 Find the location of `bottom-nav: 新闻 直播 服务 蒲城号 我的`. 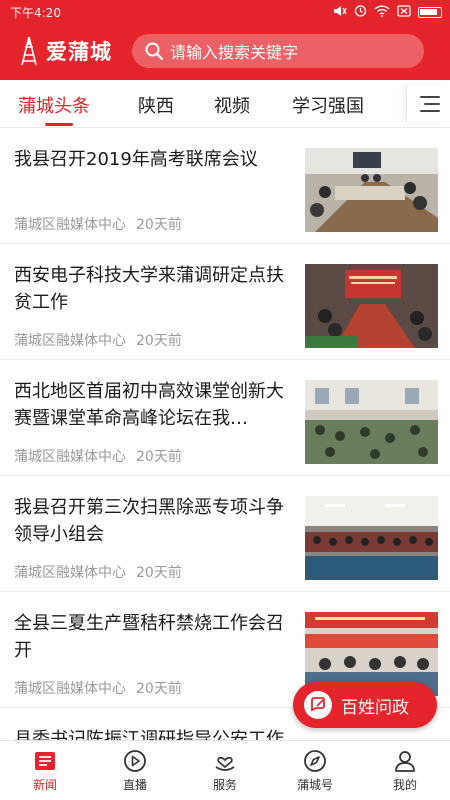

bottom-nav: 新闻 直播 服务 蒲城号 我的 is located at coordinates (225, 770).